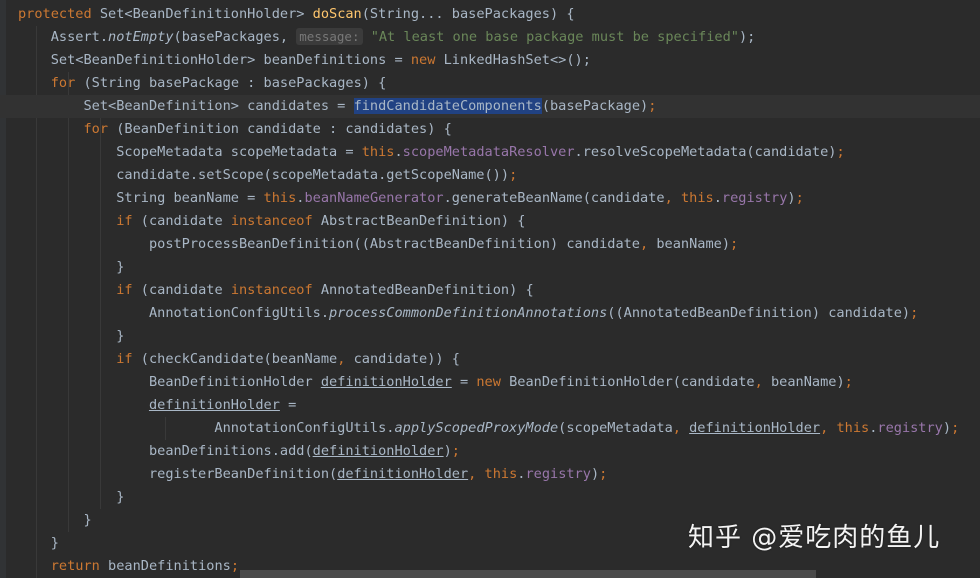 The image size is (980, 578). What do you see at coordinates (490, 451) in the screenshot?
I see `code-line: beanDefinitions.add(definitionHolder);` at bounding box center [490, 451].